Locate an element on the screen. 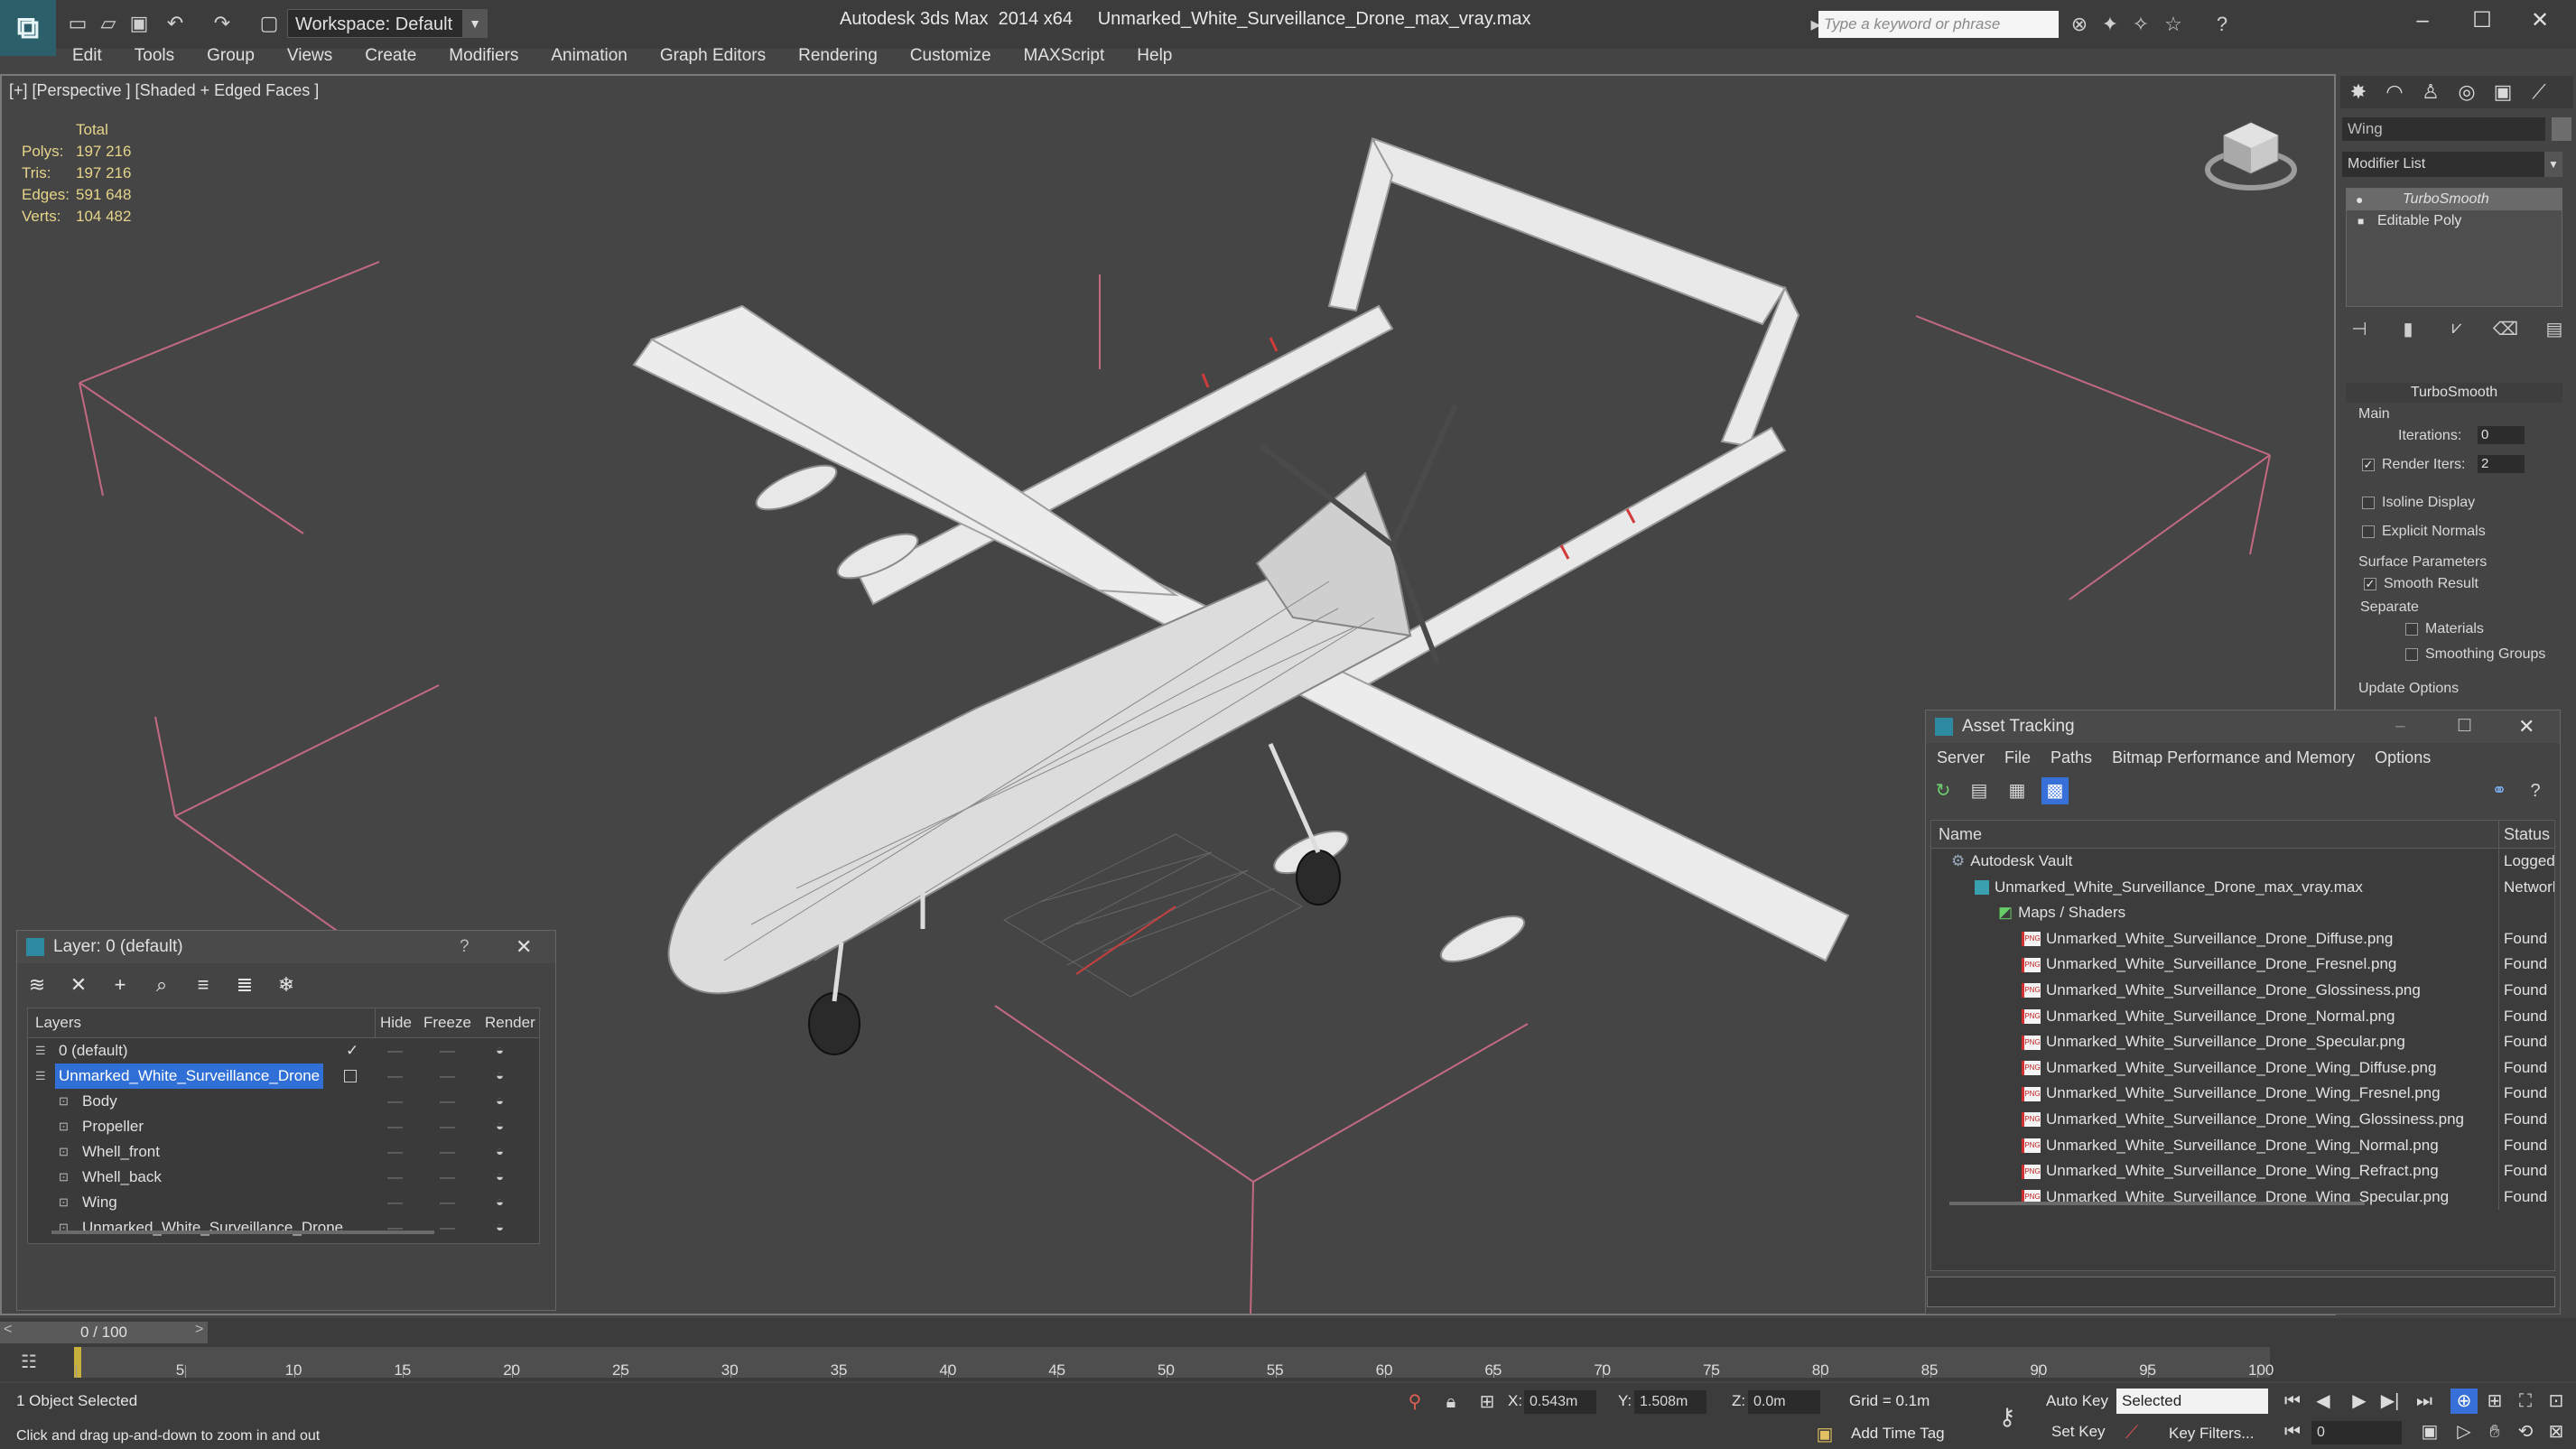  menu-item-rendering: Rendering is located at coordinates (838, 56).